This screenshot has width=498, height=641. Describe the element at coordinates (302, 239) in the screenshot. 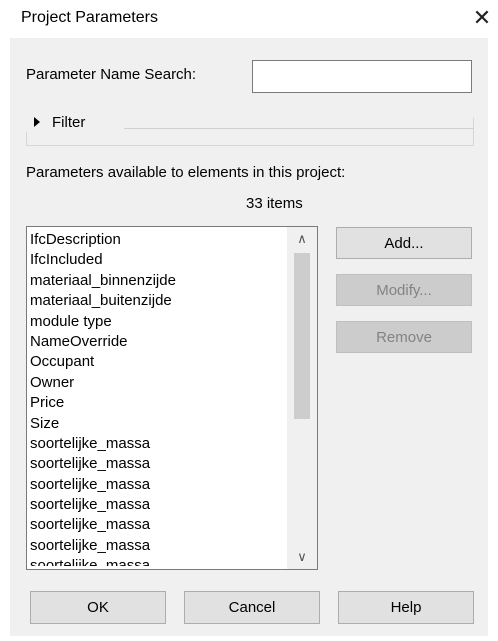

I see `scroll-up-icon: ∧` at that location.